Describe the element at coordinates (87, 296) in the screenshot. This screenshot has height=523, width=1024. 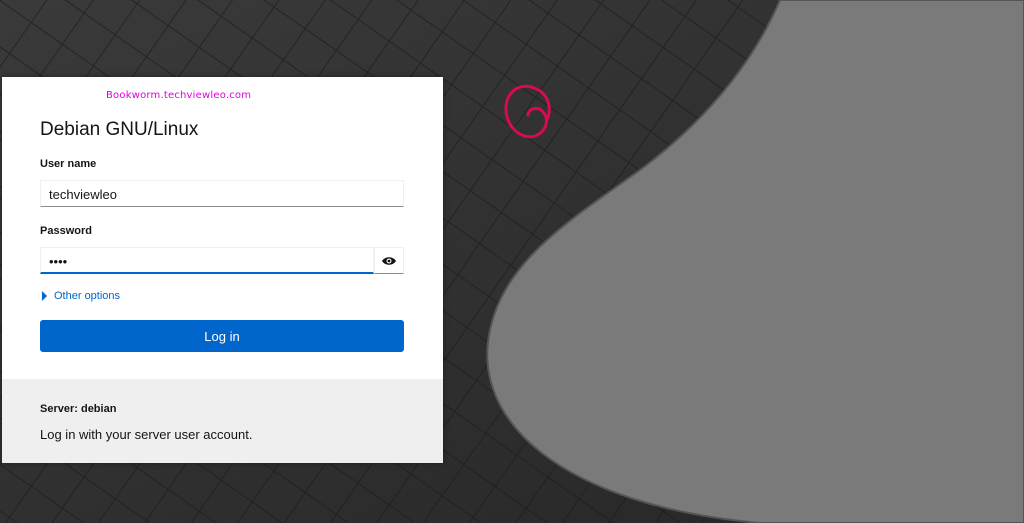
I see `other-options-label: Other options` at that location.